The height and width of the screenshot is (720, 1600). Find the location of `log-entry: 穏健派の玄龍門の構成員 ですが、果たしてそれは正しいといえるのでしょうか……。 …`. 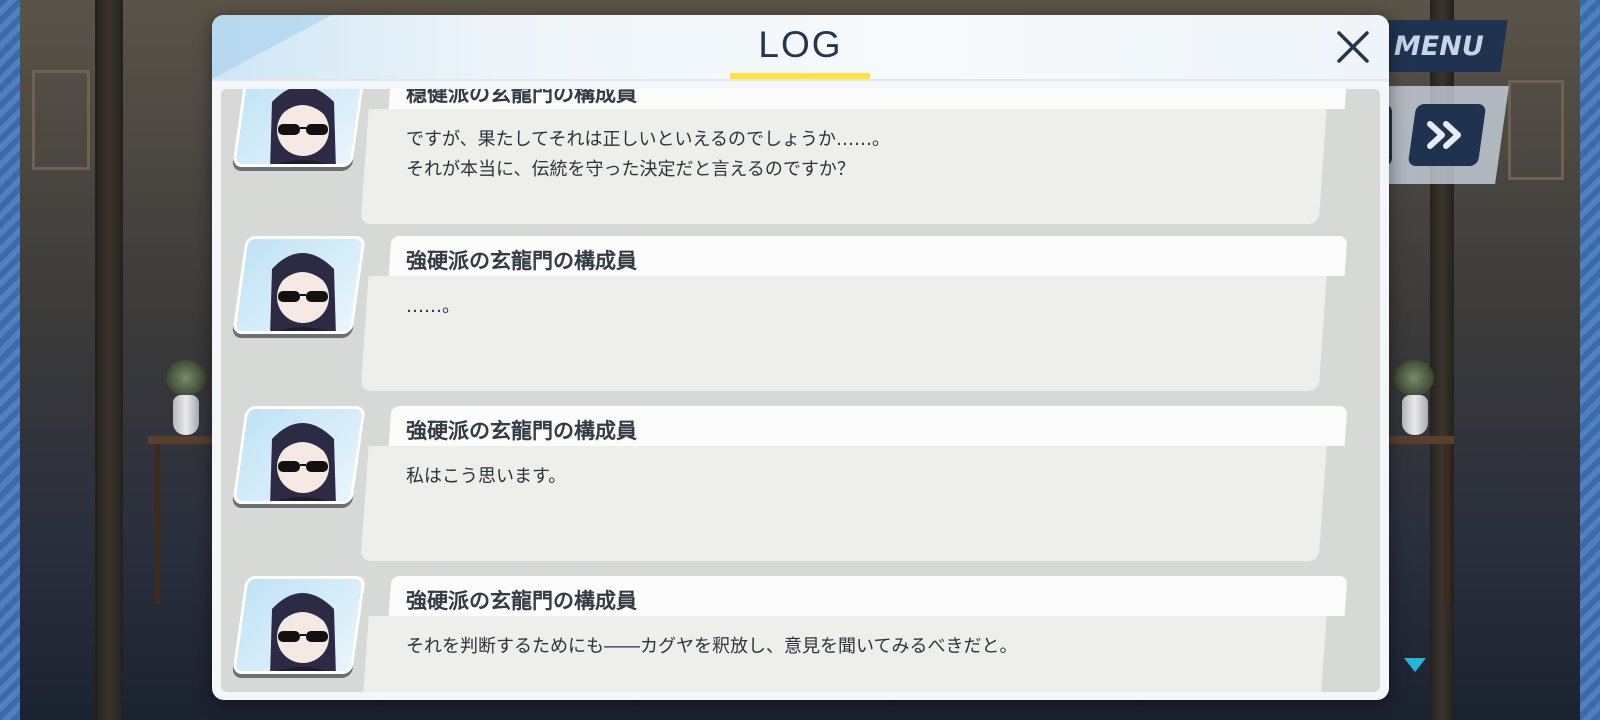

log-entry: 穏健派の玄龍門の構成員 ですが、果たしてそれは正しいといえるのでしょうか……。 … is located at coordinates (800, 159).